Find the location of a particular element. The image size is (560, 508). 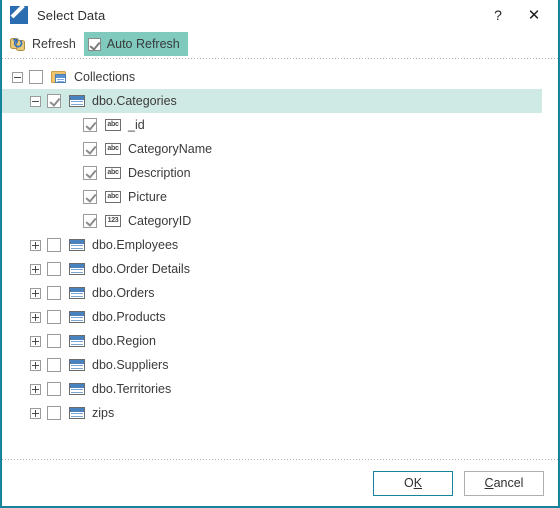

tree-row-label: dbo.Suppliers is located at coordinates (130, 365).